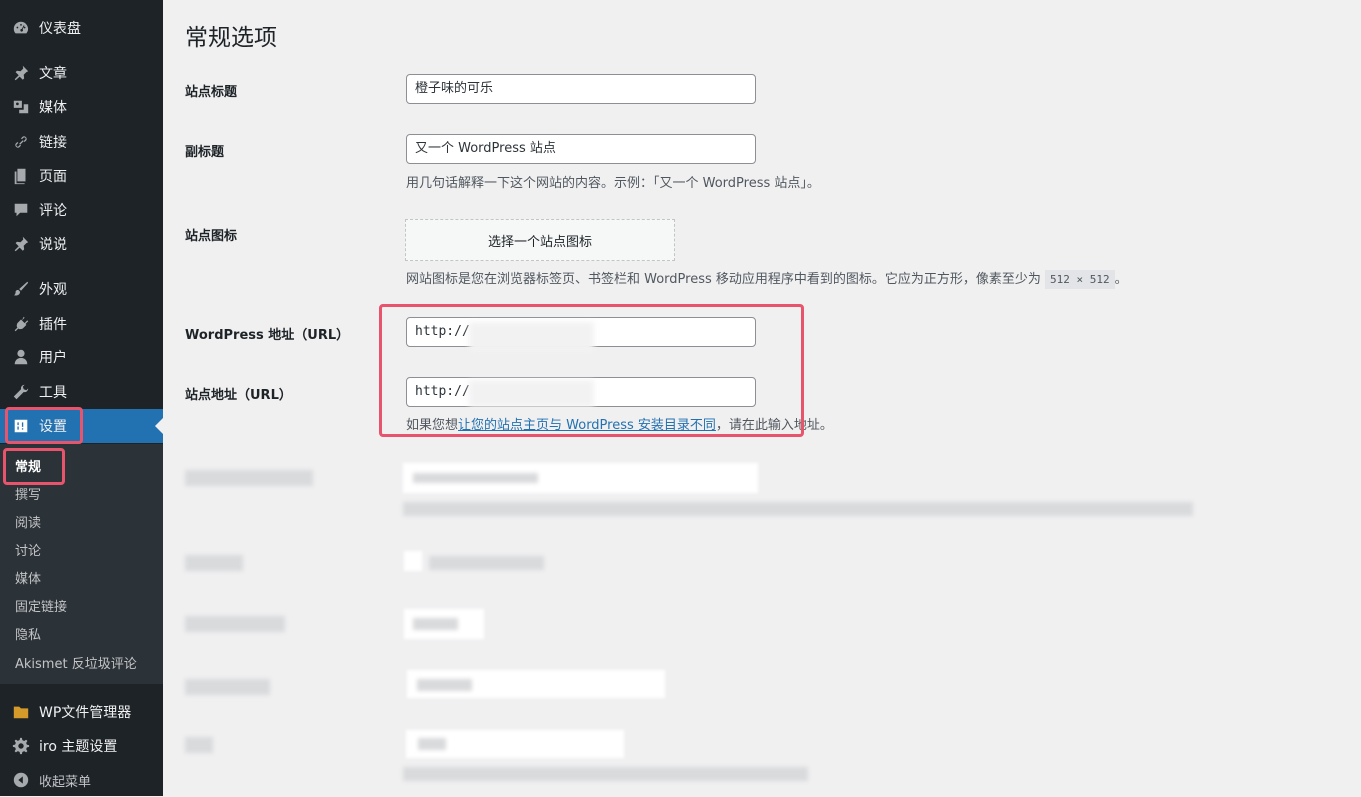 This screenshot has height=797, width=1361. I want to click on sidebar-item-label: 仪表盘, so click(60, 29).